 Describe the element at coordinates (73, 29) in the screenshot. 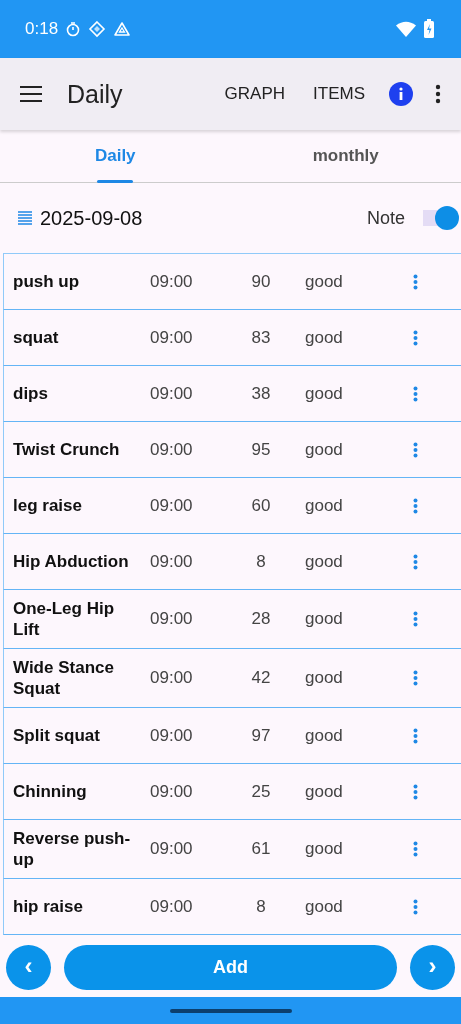

I see `timer-icon` at that location.